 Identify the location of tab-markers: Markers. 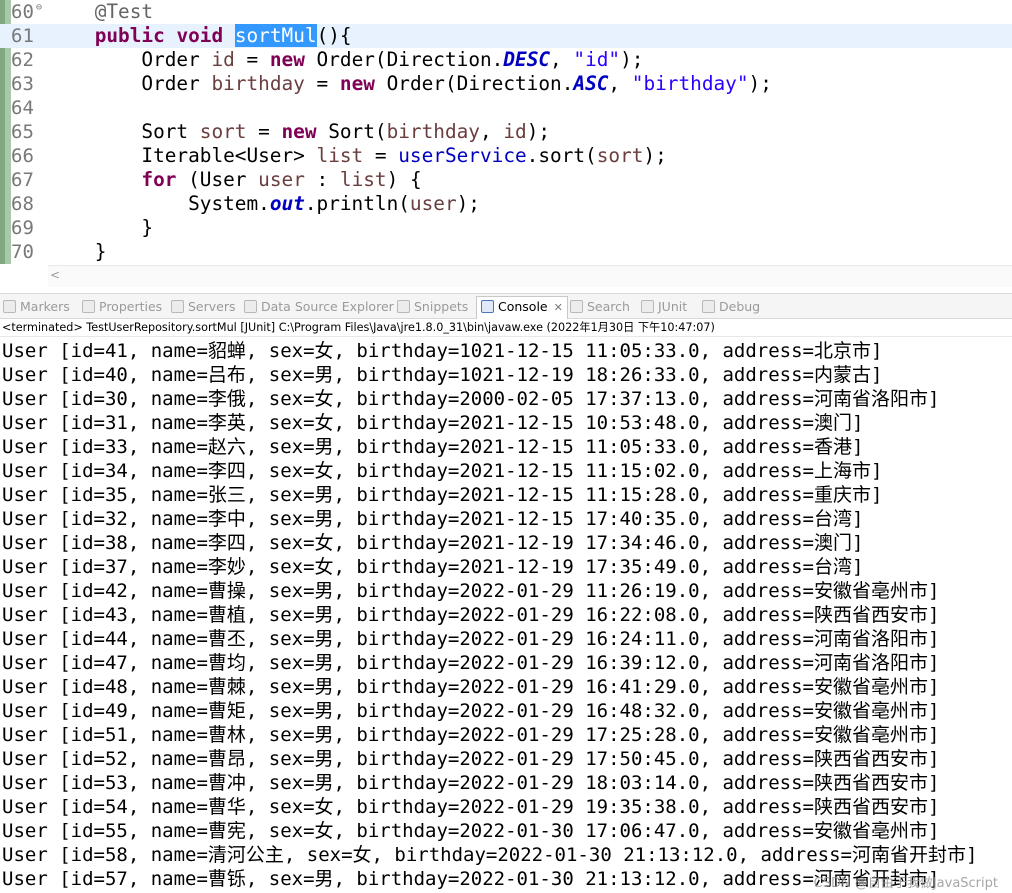
(36, 307).